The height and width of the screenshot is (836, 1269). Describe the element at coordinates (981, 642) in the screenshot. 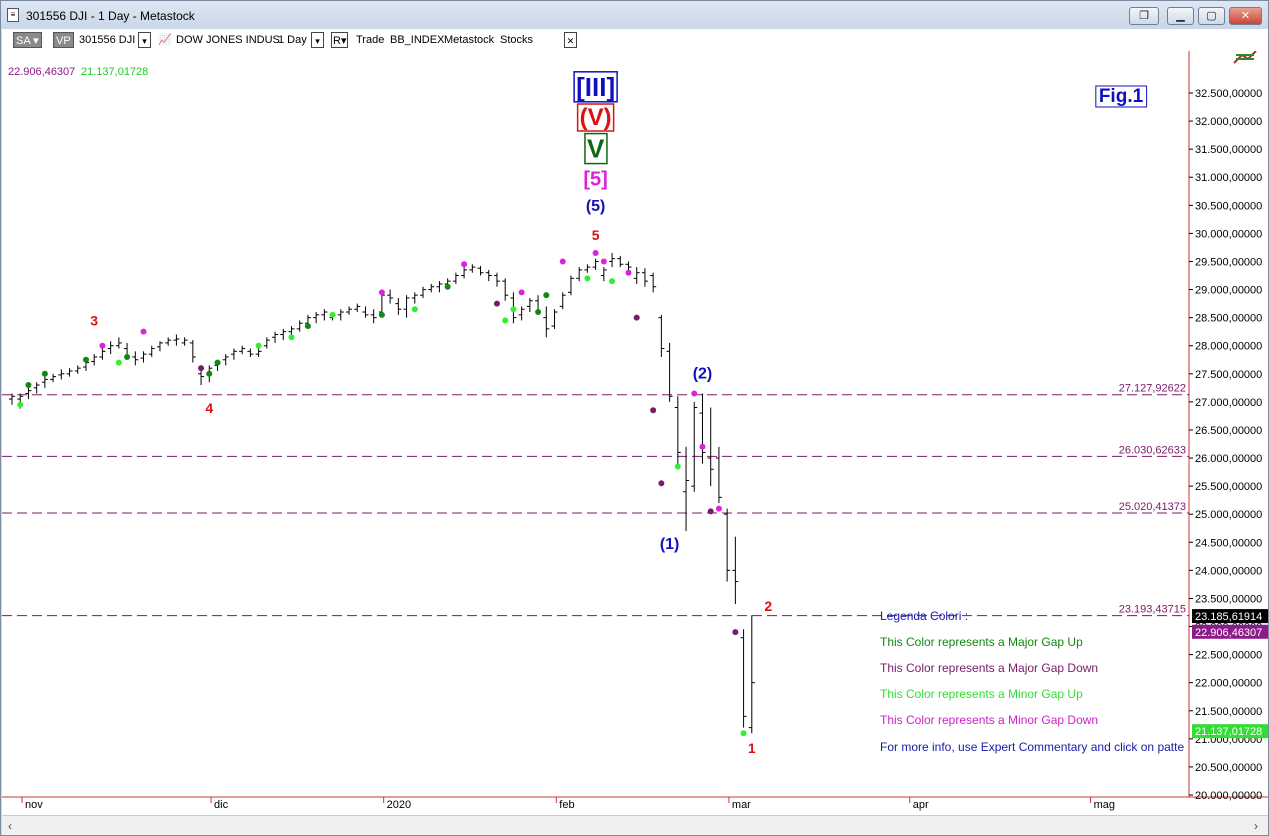

I see `legend-item: This Color represents a Major Gap Up` at that location.